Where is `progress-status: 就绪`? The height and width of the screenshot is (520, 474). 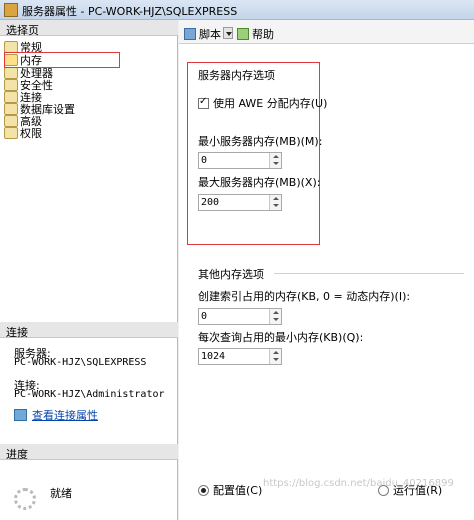
progress-status: 就绪 is located at coordinates (61, 493).